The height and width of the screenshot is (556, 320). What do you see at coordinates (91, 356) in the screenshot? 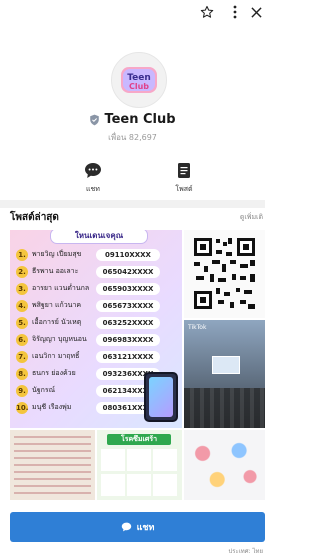
I see `ranking-row: 7. เอนวิกา มาฤทธิ์ 063121XXXX` at bounding box center [91, 356].